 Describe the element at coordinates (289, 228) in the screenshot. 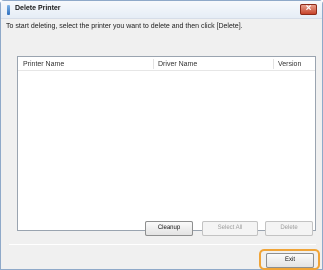

I see `delete-button: Delete` at that location.